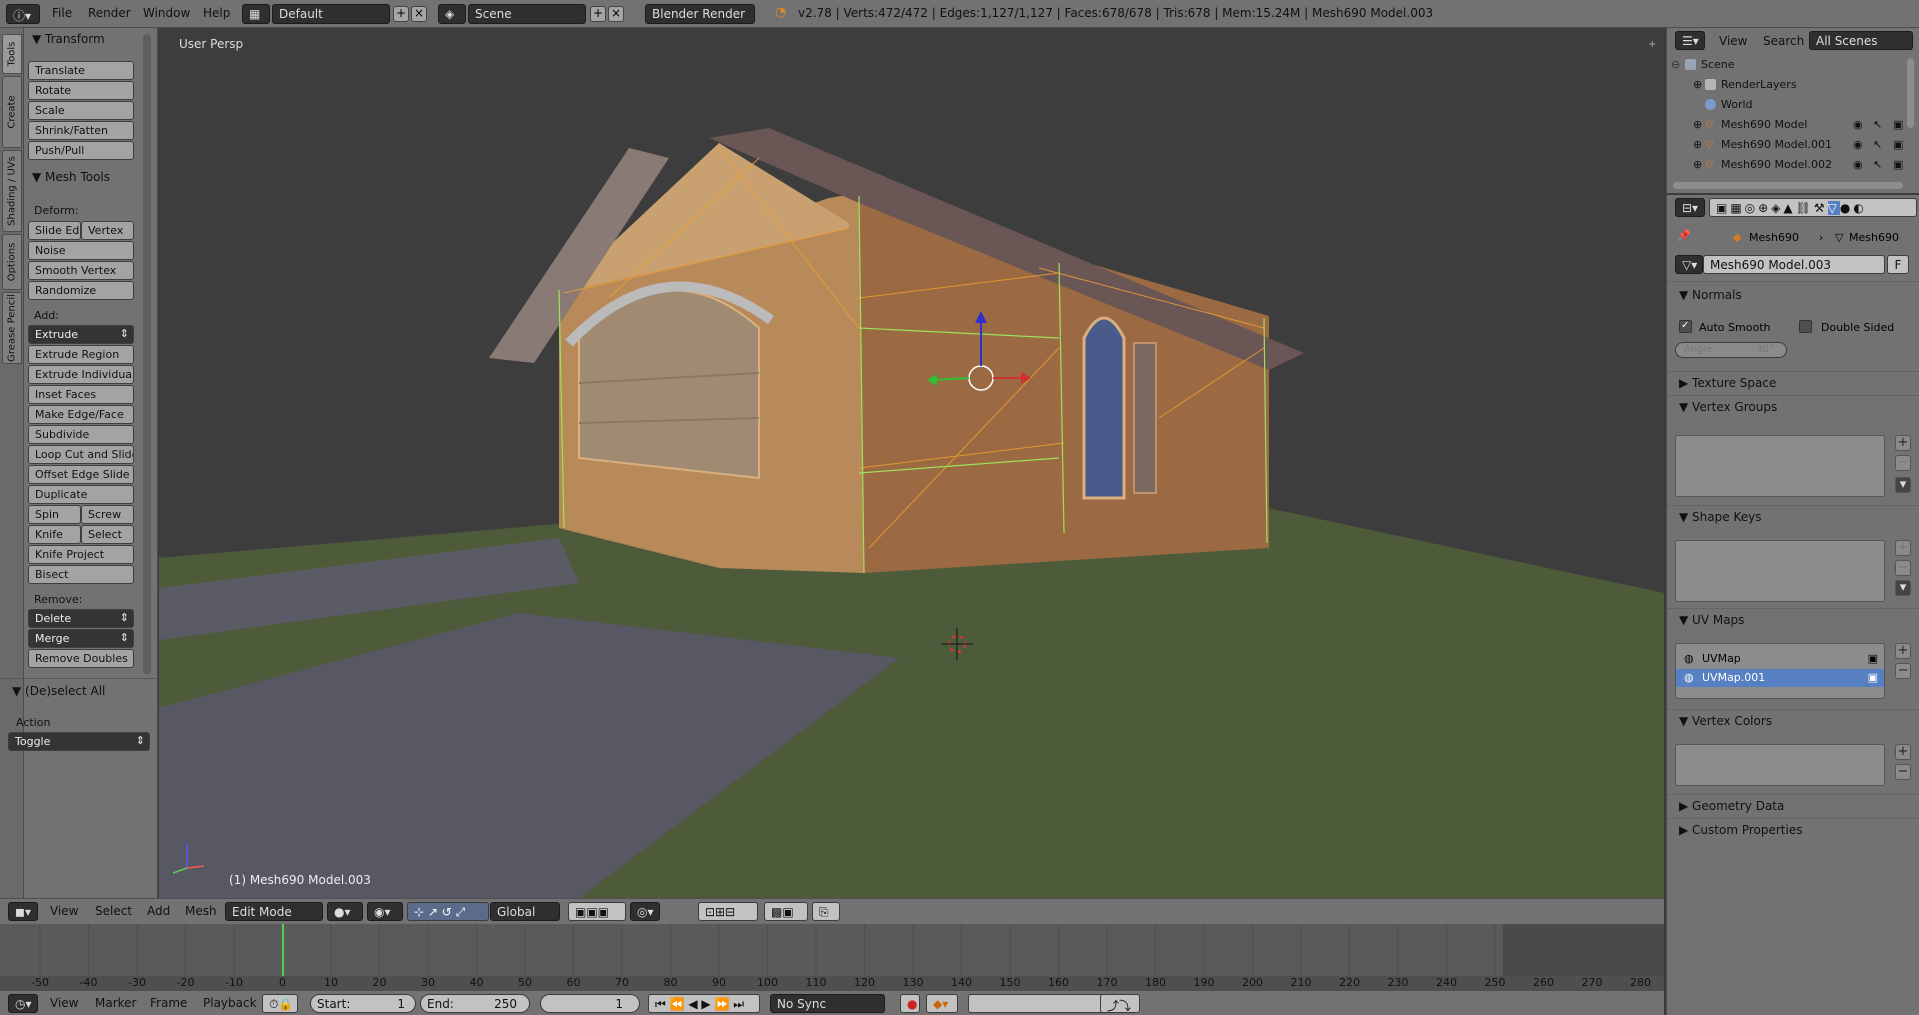  What do you see at coordinates (1675, 64) in the screenshot?
I see `collapse-icon: ⊖` at bounding box center [1675, 64].